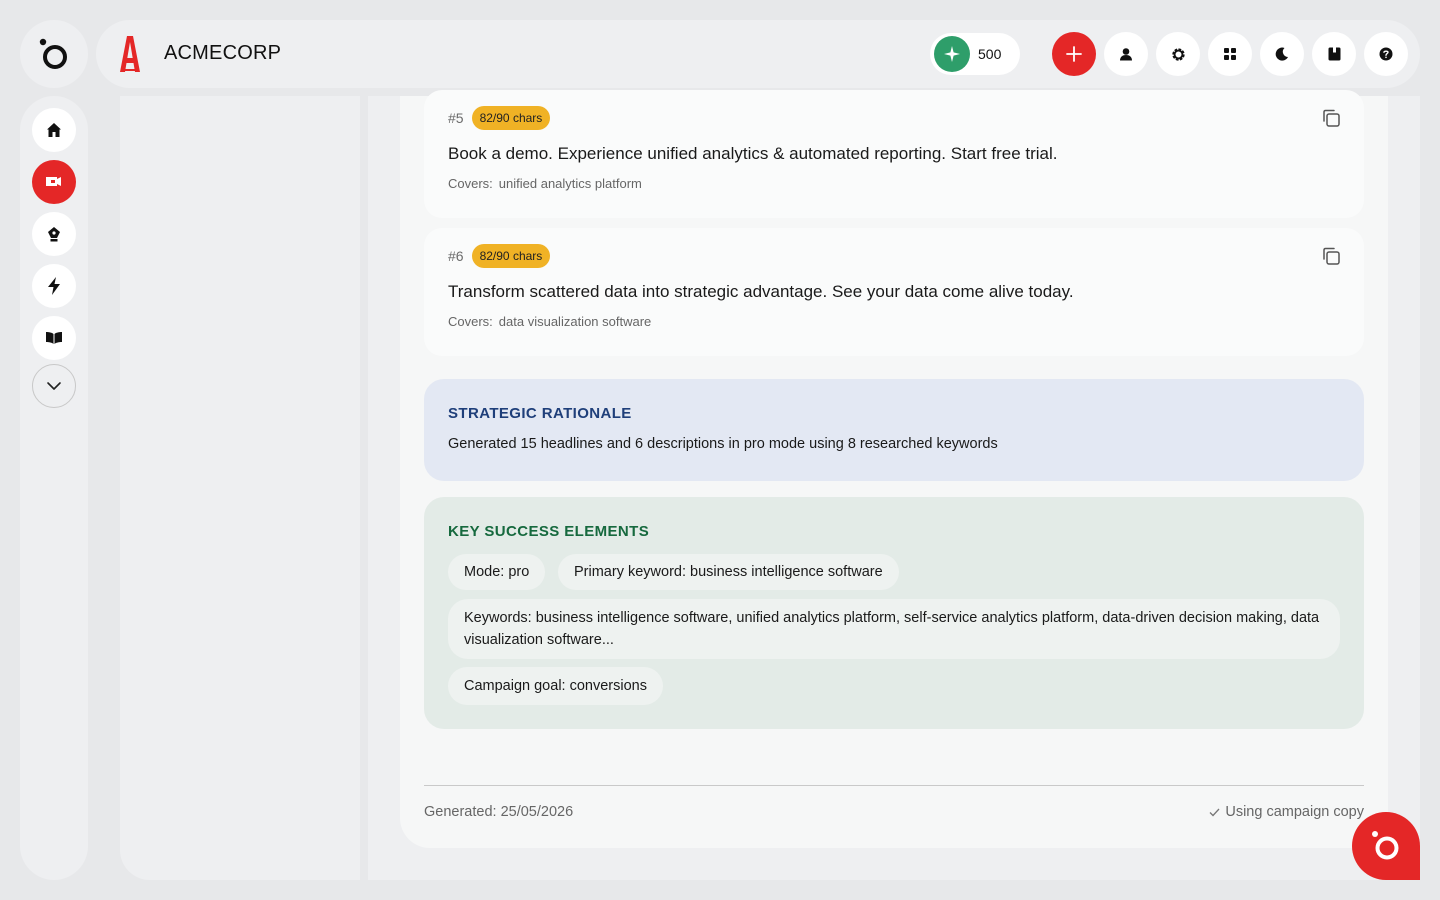  I want to click on nav-campaigns, so click(54, 182).